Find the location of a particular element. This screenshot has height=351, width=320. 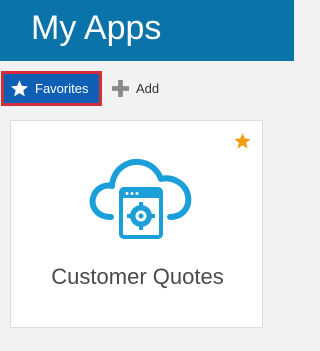

plus-icon is located at coordinates (120, 88).